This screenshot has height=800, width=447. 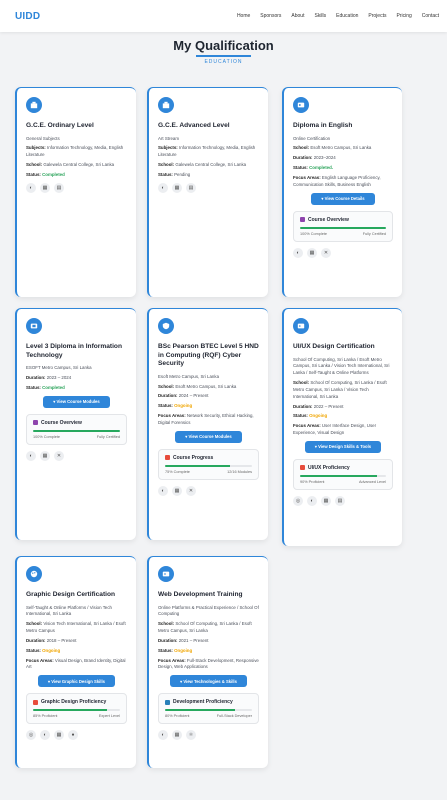 What do you see at coordinates (343, 198) in the screenshot?
I see `view-details-button: ▾ View Course Details` at bounding box center [343, 198].